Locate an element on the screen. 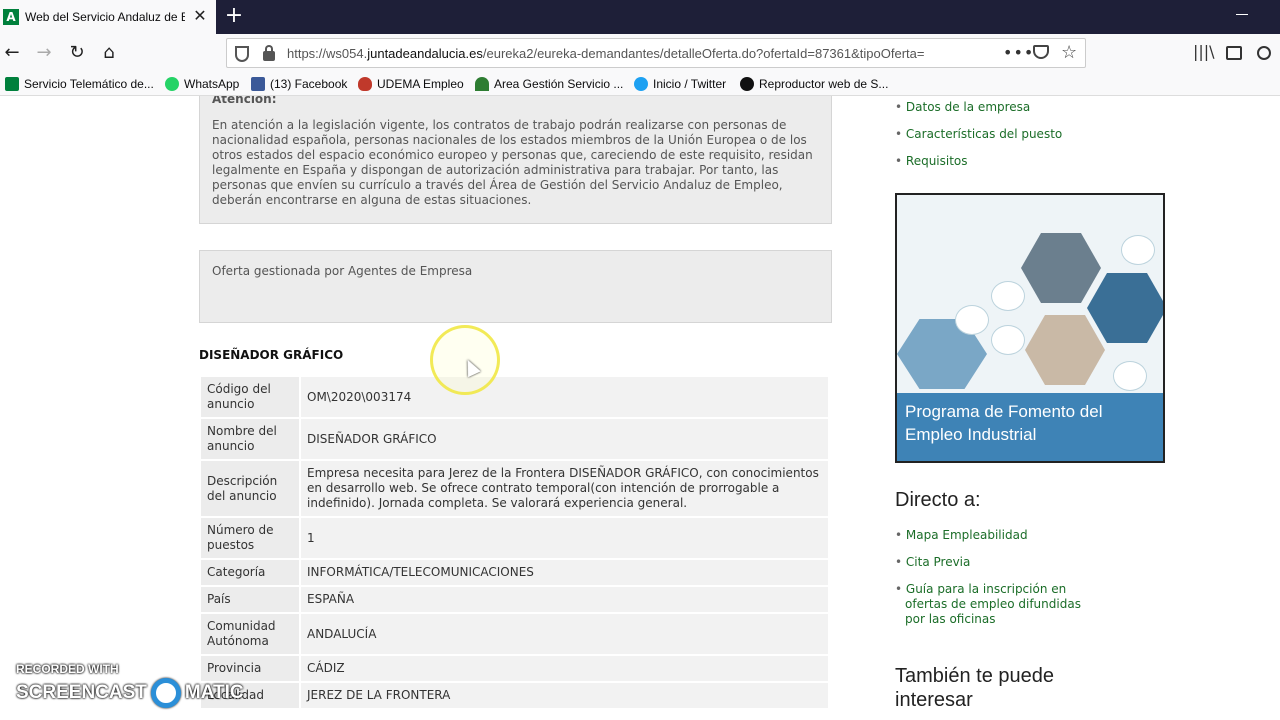 Image resolution: width=1280 pixels, height=720 pixels. facebook-icon is located at coordinates (258, 84).